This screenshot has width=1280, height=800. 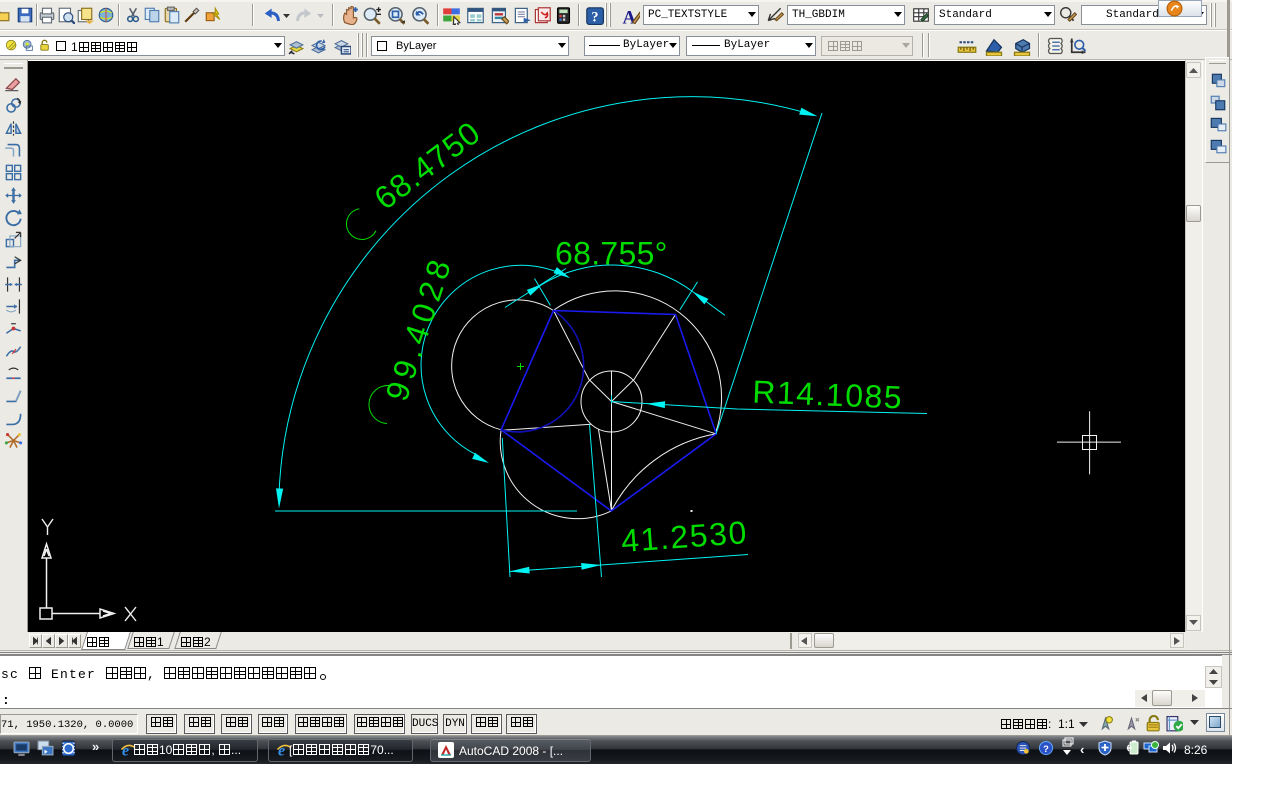 What do you see at coordinates (611, 254) in the screenshot?
I see `svg-text: 68.755°` at bounding box center [611, 254].